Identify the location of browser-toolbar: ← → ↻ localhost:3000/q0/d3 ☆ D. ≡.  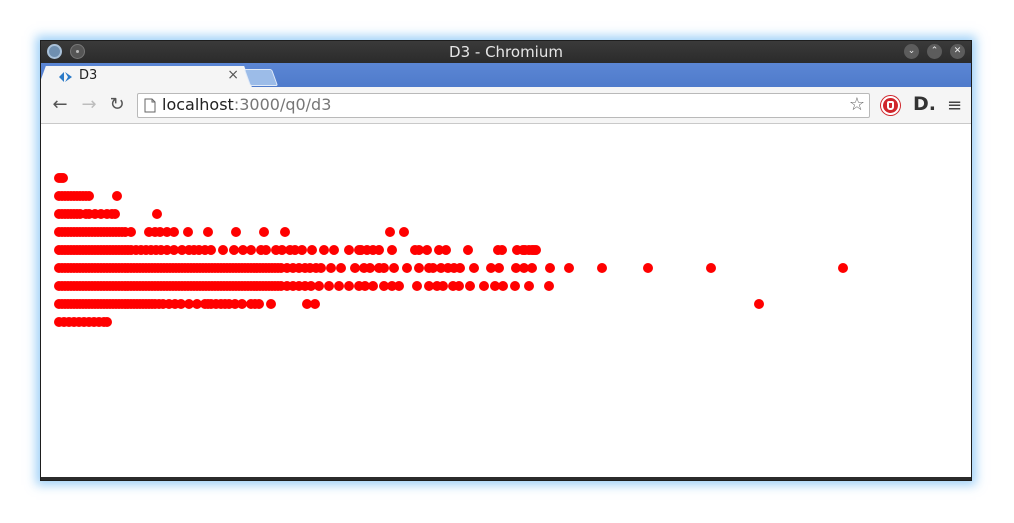
(506, 105).